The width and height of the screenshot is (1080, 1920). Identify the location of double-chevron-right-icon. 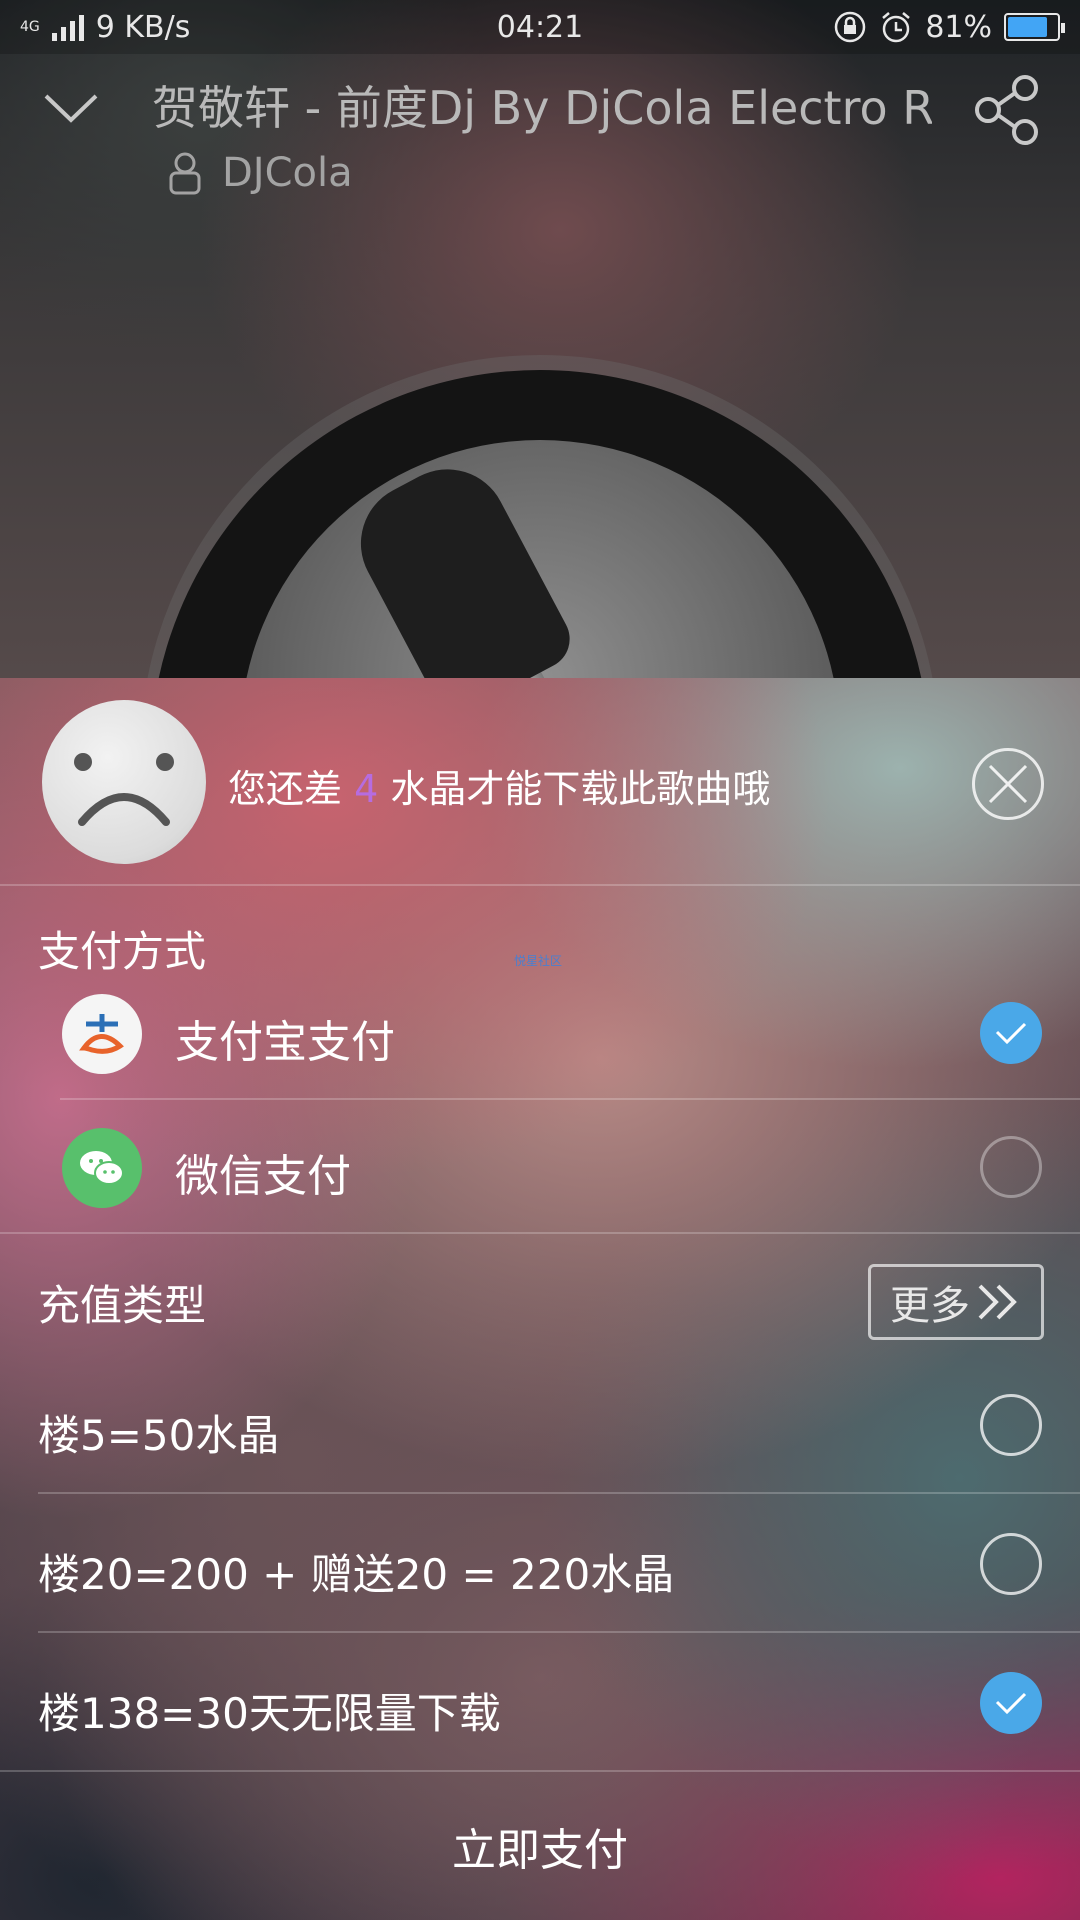
(997, 1302).